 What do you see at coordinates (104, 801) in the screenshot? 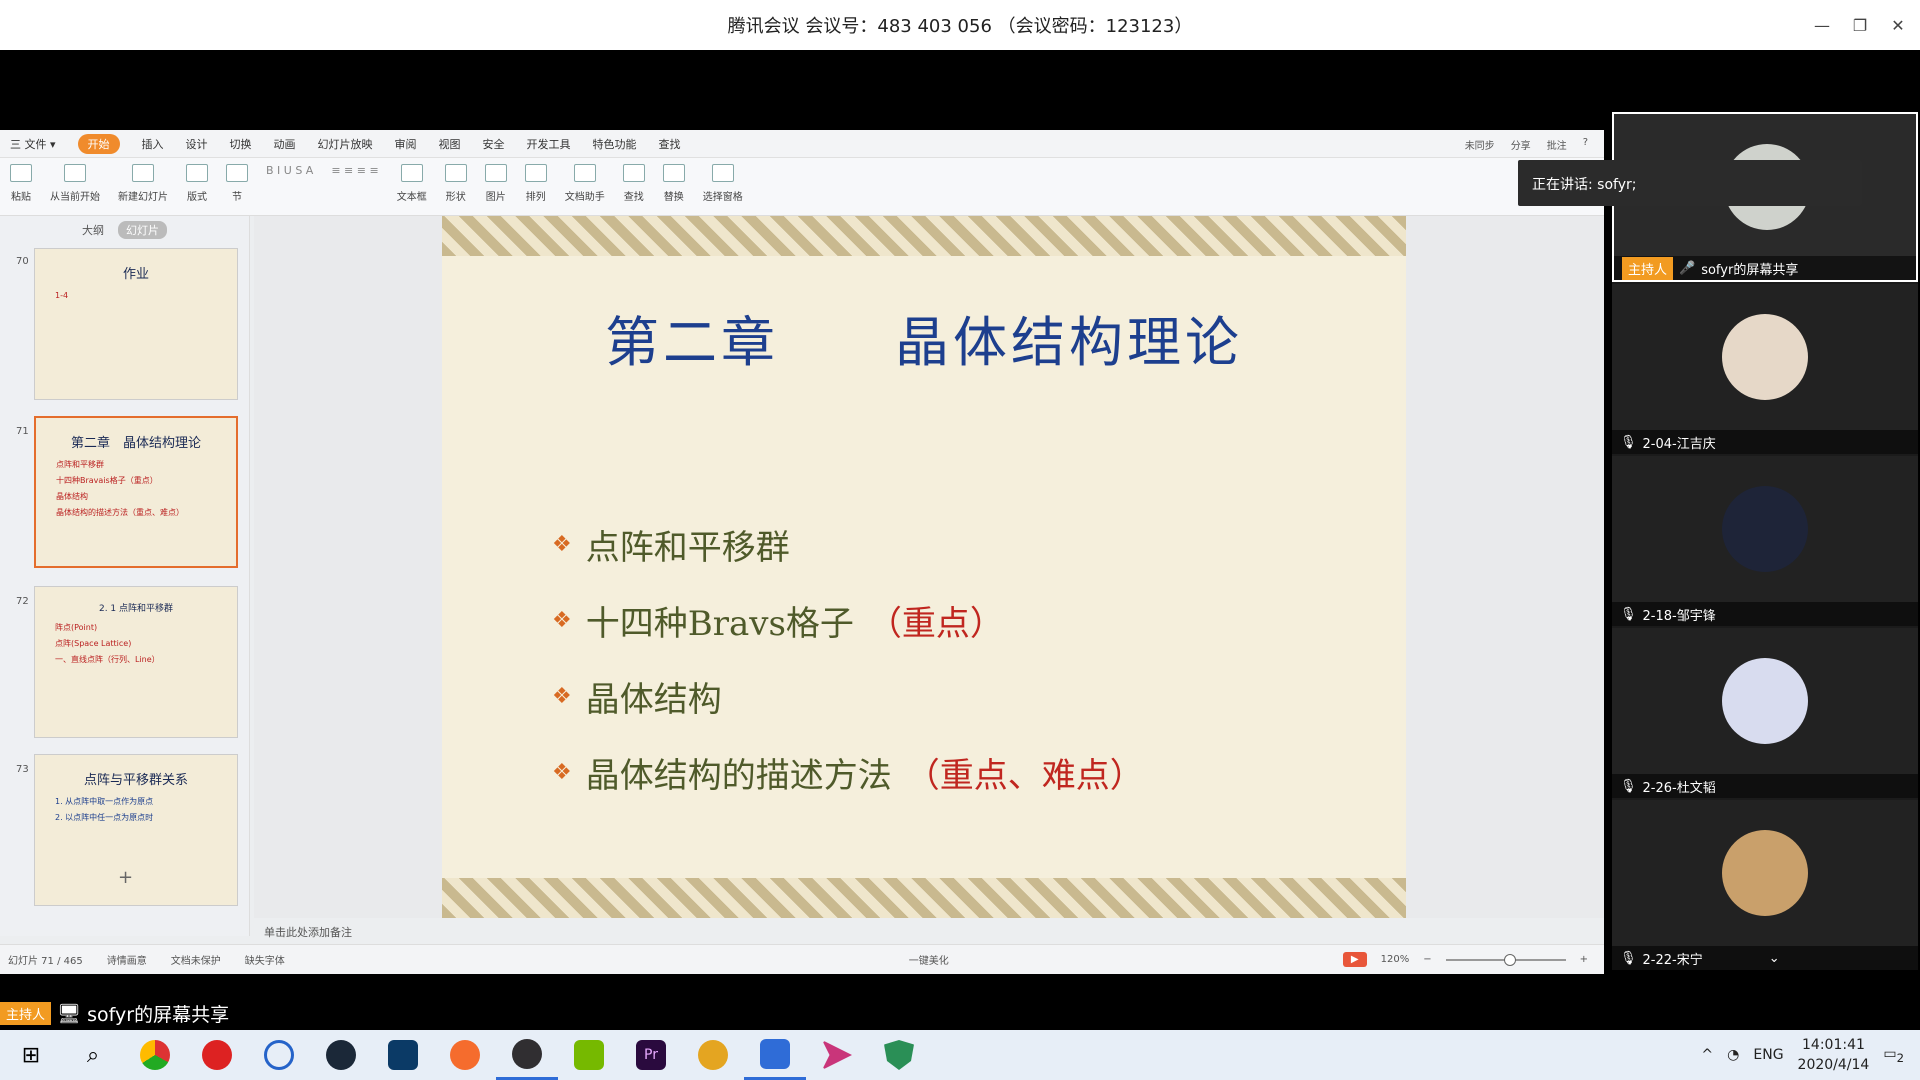
I see `thumb-line: 1. 从点阵中取一点作为原点` at bounding box center [104, 801].